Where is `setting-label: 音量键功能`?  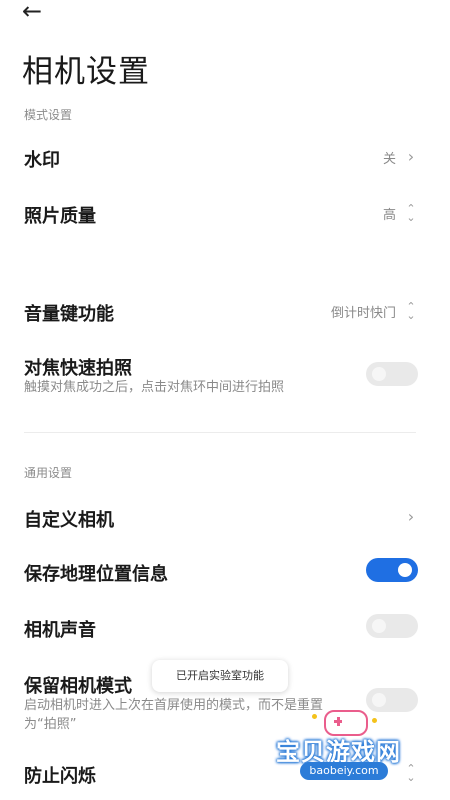 setting-label: 音量键功能 is located at coordinates (69, 314).